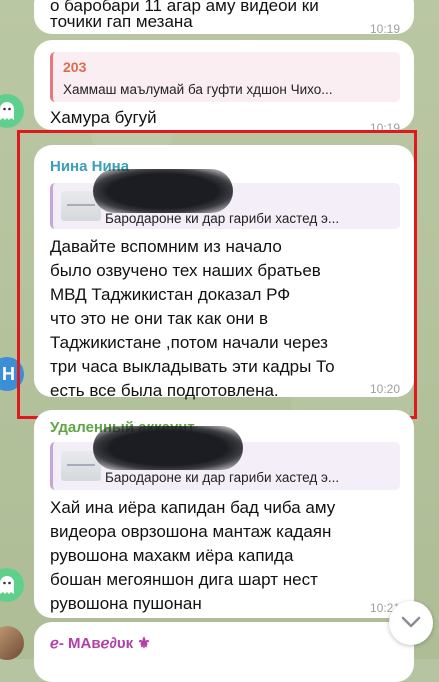 This screenshot has width=439, height=682. Describe the element at coordinates (121, 21) in the screenshot. I see `message-text: точики гап мезана` at that location.